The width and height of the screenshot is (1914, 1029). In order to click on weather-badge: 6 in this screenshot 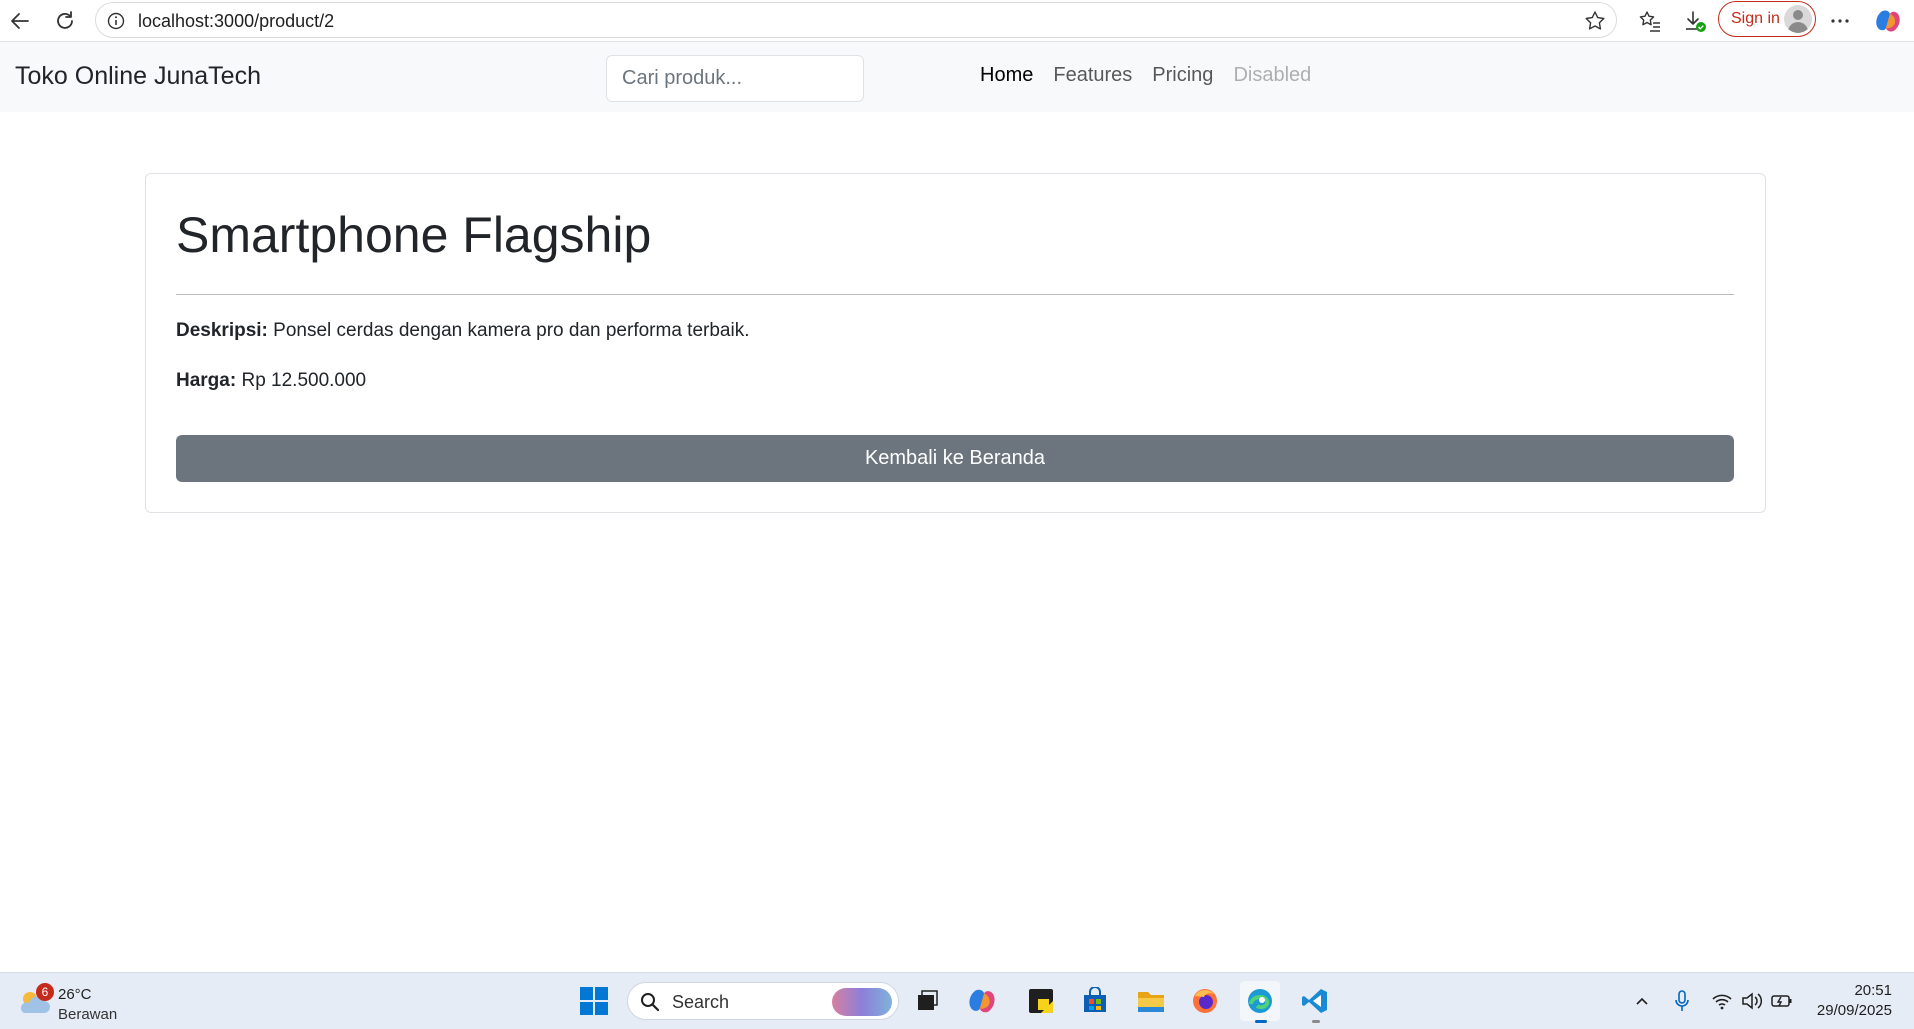, I will do `click(45, 992)`.